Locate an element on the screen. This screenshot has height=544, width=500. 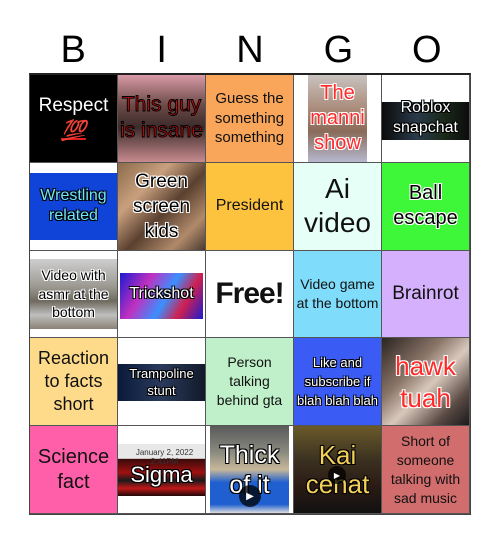
bingo-cell-manni-show: The manni show is located at coordinates (338, 119).